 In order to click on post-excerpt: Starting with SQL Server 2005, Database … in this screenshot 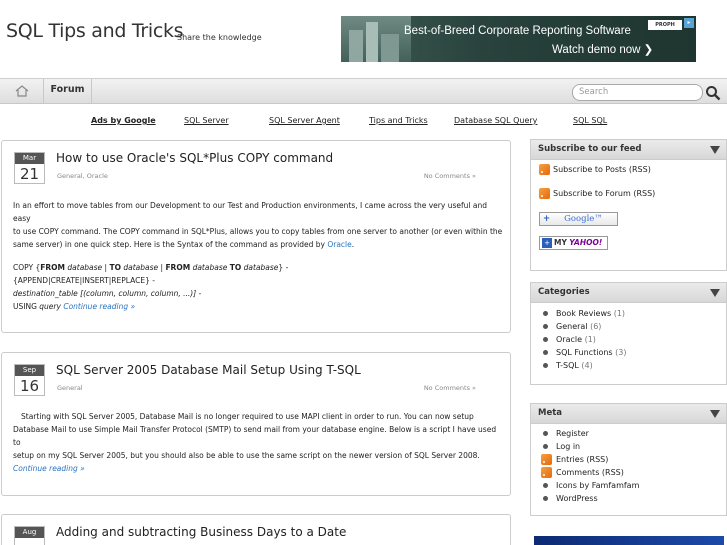, I will do `click(258, 442)`.